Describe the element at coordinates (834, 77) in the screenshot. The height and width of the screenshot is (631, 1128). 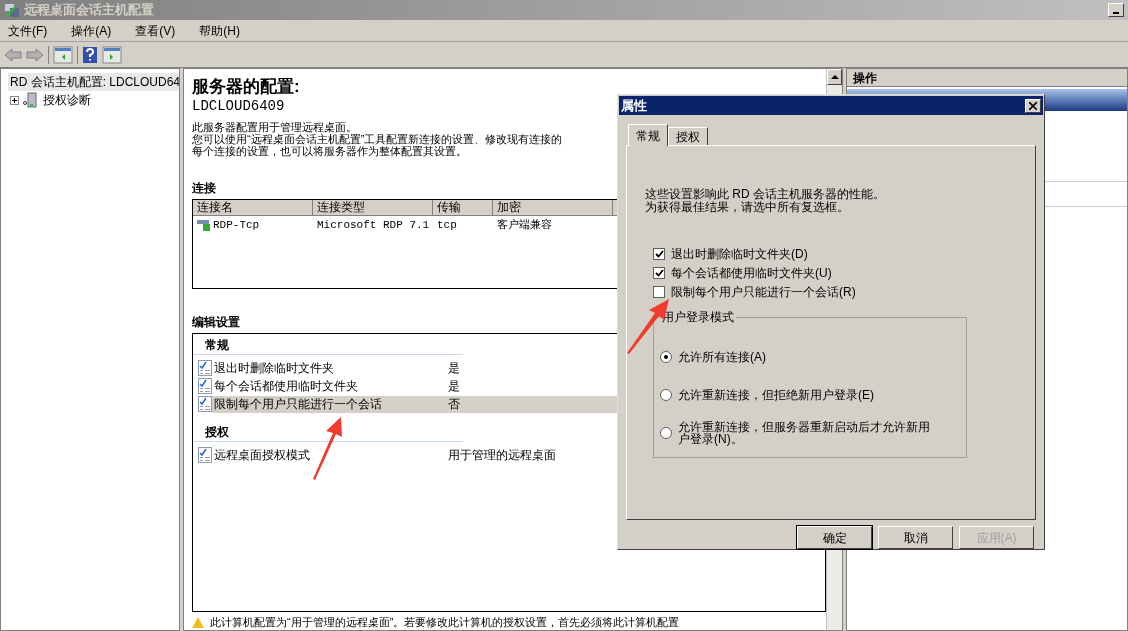
I see `scroll-up-button` at that location.